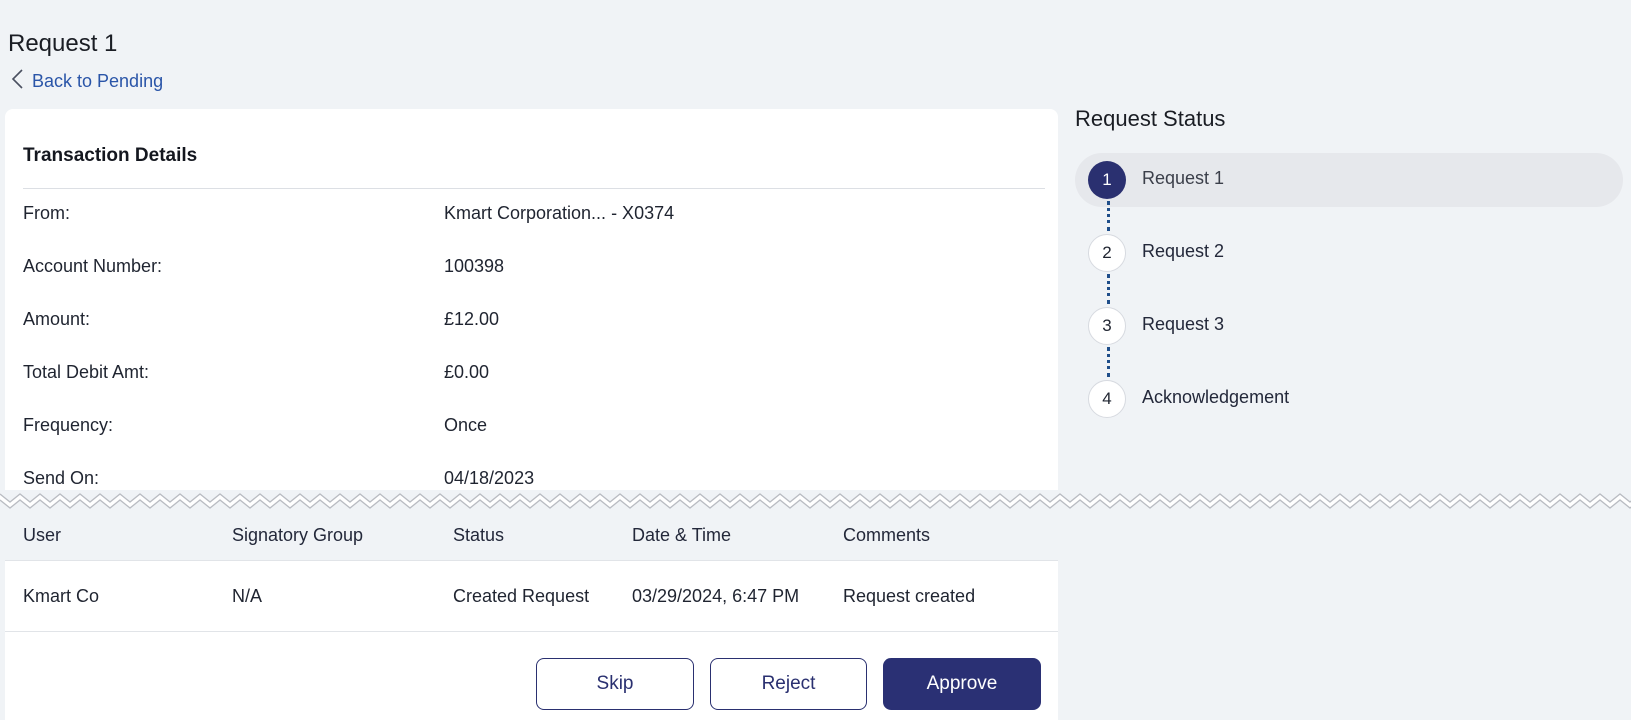 The width and height of the screenshot is (1631, 720). What do you see at coordinates (682, 535) in the screenshot?
I see `column-header-date-time: Date & Time` at bounding box center [682, 535].